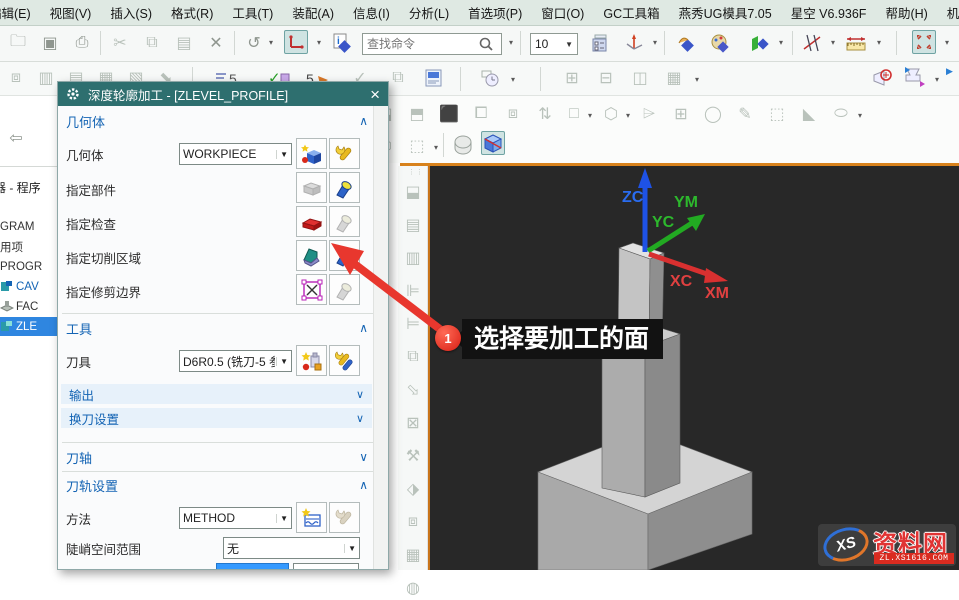  Describe the element at coordinates (434, 78) in the screenshot. I see `simulate-machine-icon` at that location.